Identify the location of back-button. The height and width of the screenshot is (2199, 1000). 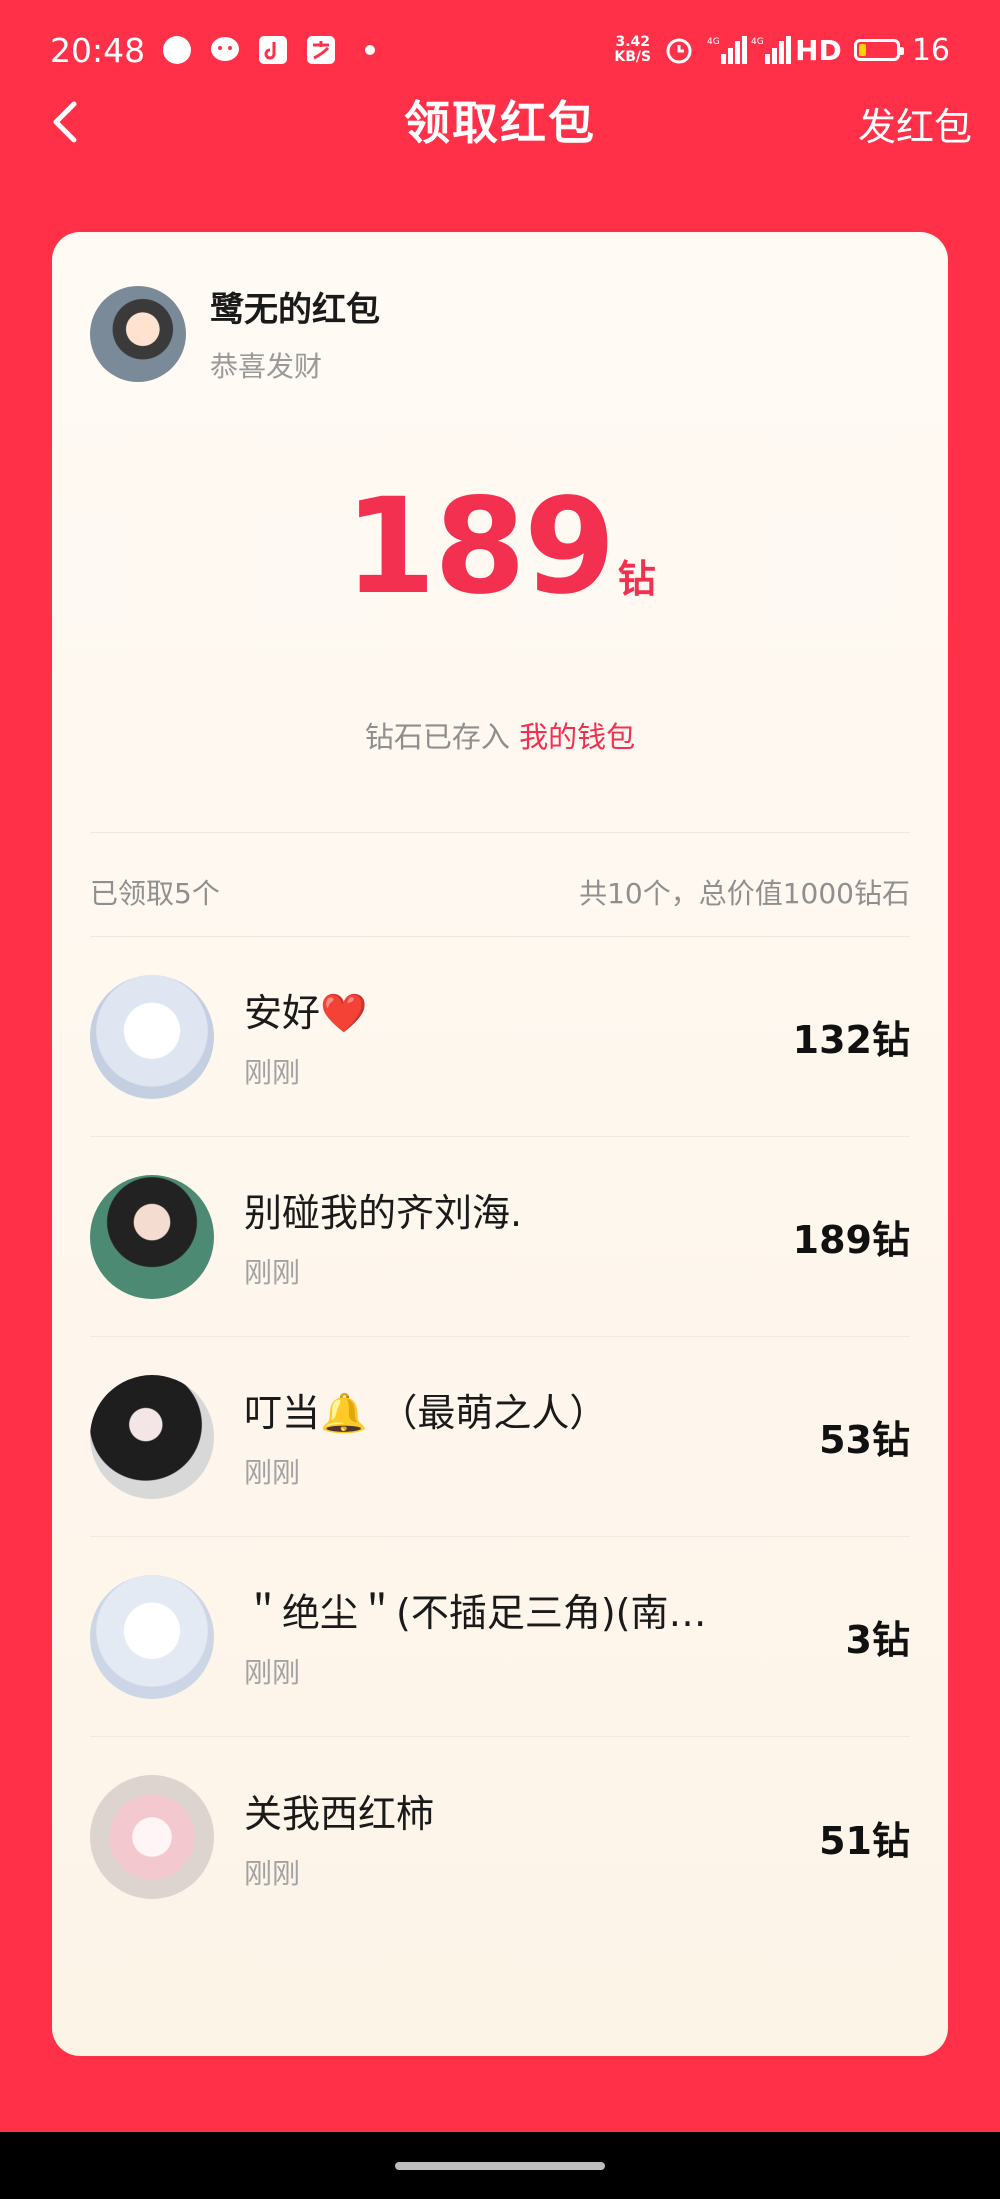
(66, 122).